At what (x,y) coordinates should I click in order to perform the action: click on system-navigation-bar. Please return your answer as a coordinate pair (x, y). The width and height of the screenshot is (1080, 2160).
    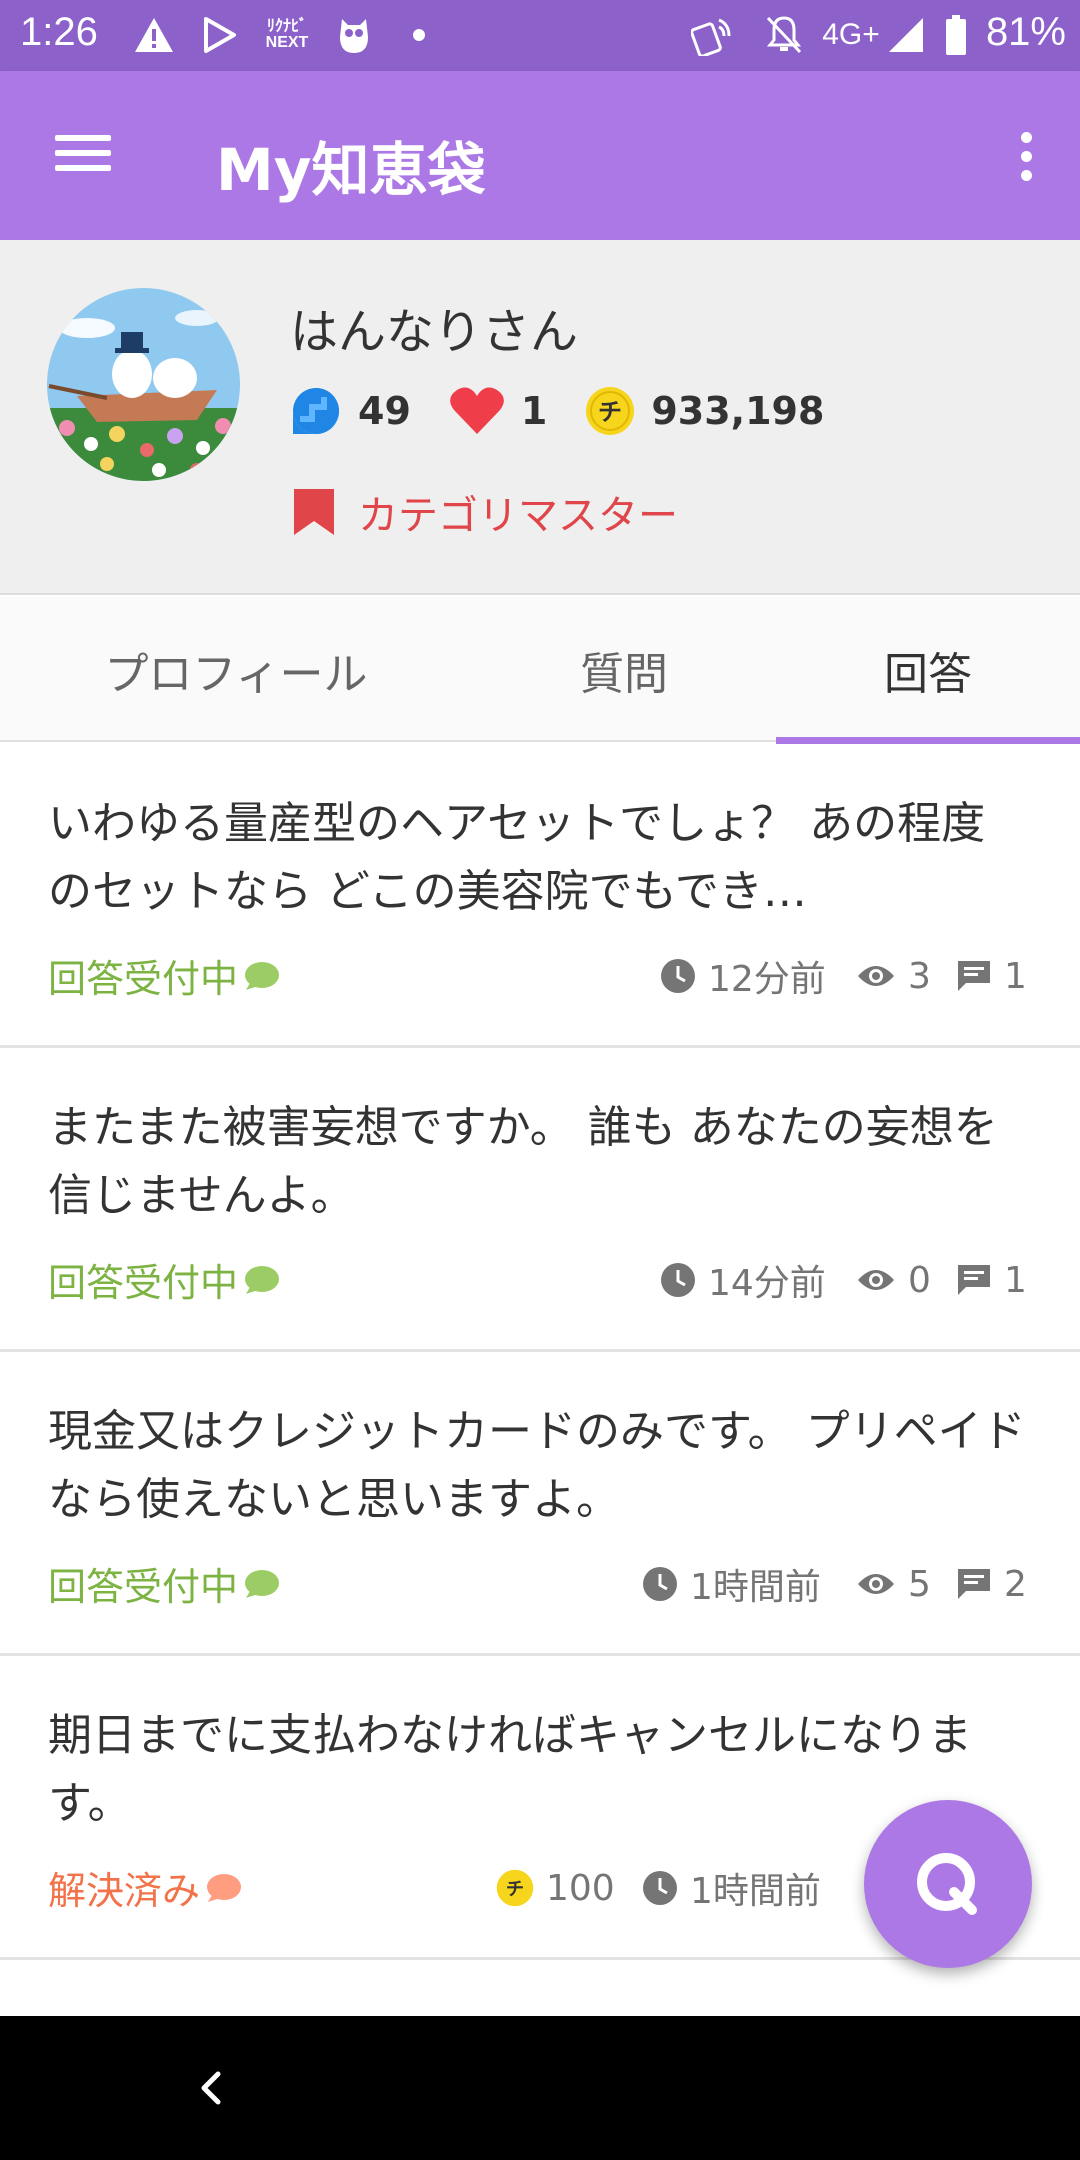
    Looking at the image, I should click on (540, 2088).